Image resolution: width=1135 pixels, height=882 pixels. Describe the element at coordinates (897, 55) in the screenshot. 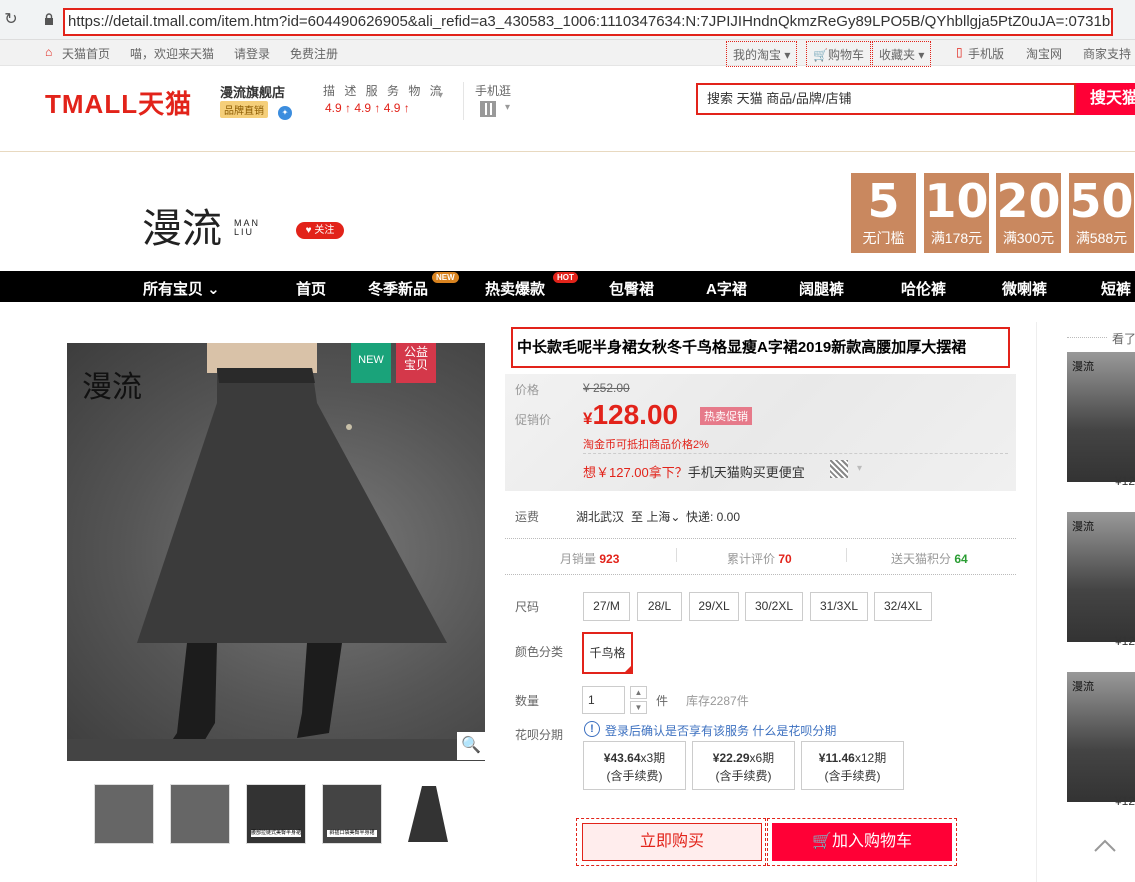

I see `favorites-label: 收藏夹` at that location.